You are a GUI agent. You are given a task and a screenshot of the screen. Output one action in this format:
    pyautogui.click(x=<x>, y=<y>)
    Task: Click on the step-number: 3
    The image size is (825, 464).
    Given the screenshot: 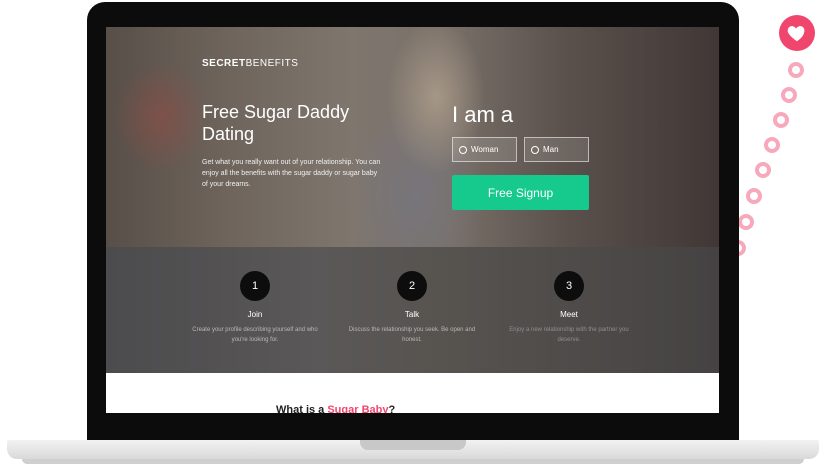 What is the action you would take?
    pyautogui.click(x=569, y=286)
    